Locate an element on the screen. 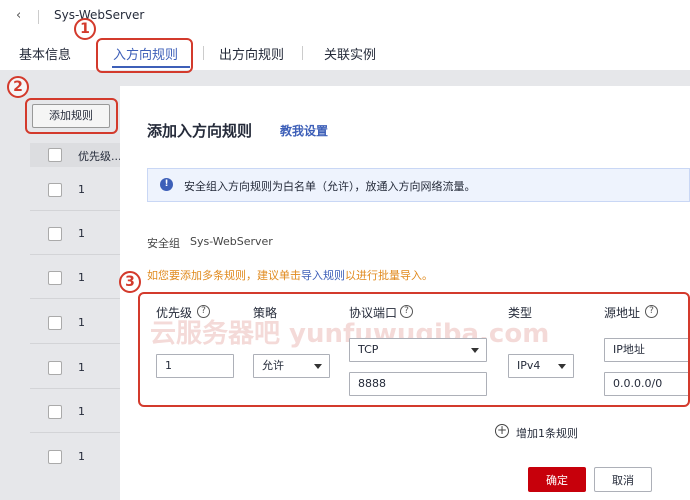 This screenshot has height=500, width=690. step-marker-1: 1 is located at coordinates (85, 29).